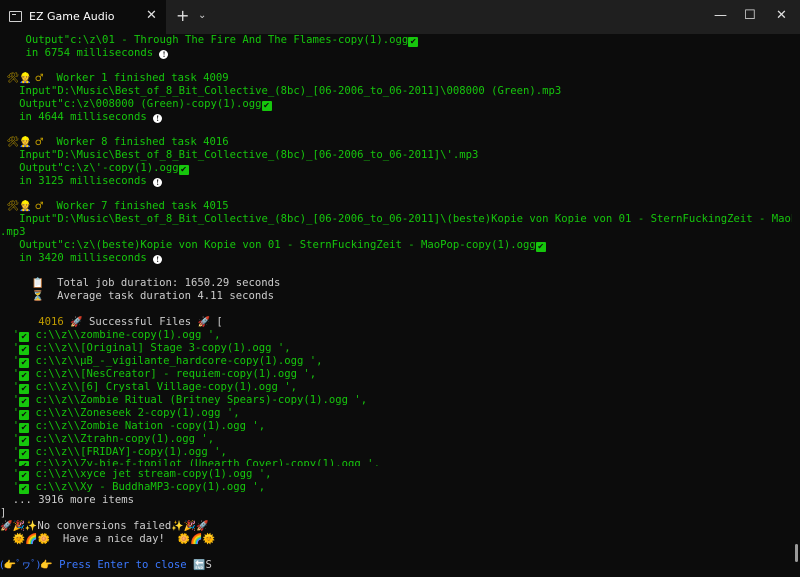  I want to click on cursor: S, so click(208, 565).